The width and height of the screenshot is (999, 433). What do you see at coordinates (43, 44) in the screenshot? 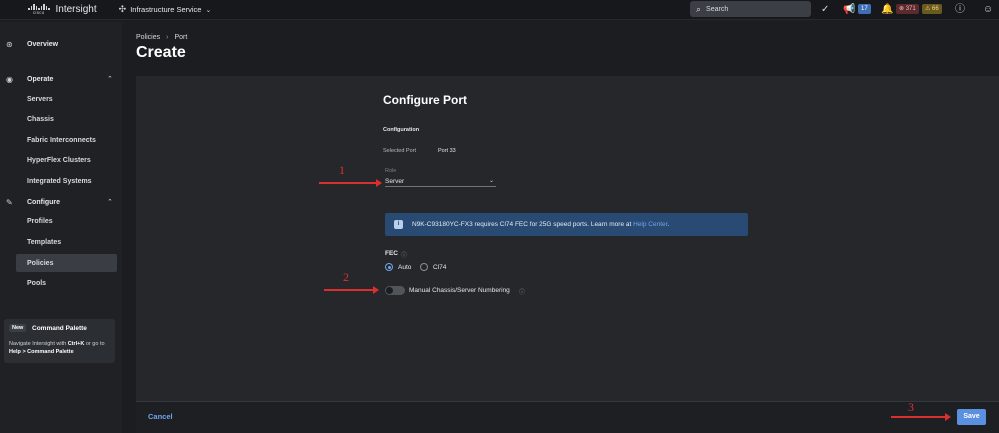
I see `sidebar-item-label: Overview` at bounding box center [43, 44].